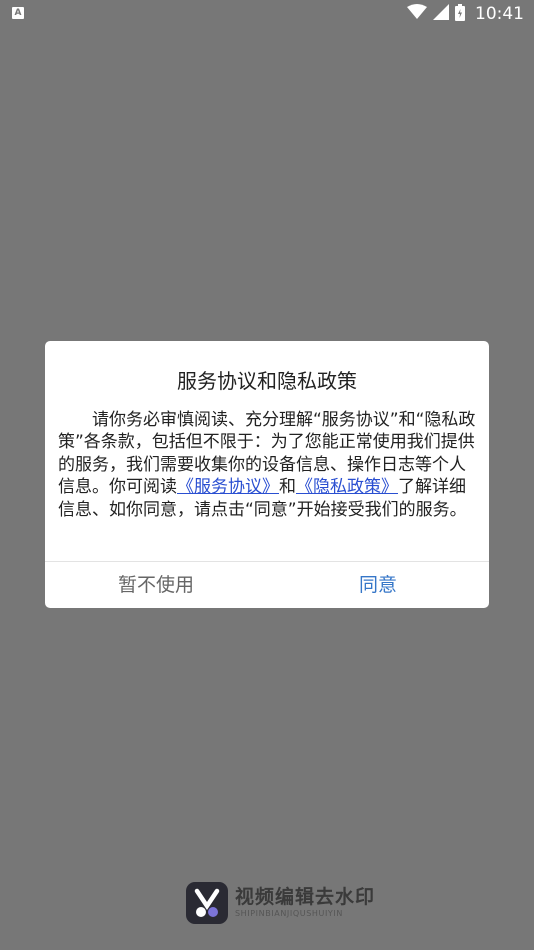 This screenshot has width=534, height=950. Describe the element at coordinates (465, 14) in the screenshot. I see `status-icons: 10:41` at that location.